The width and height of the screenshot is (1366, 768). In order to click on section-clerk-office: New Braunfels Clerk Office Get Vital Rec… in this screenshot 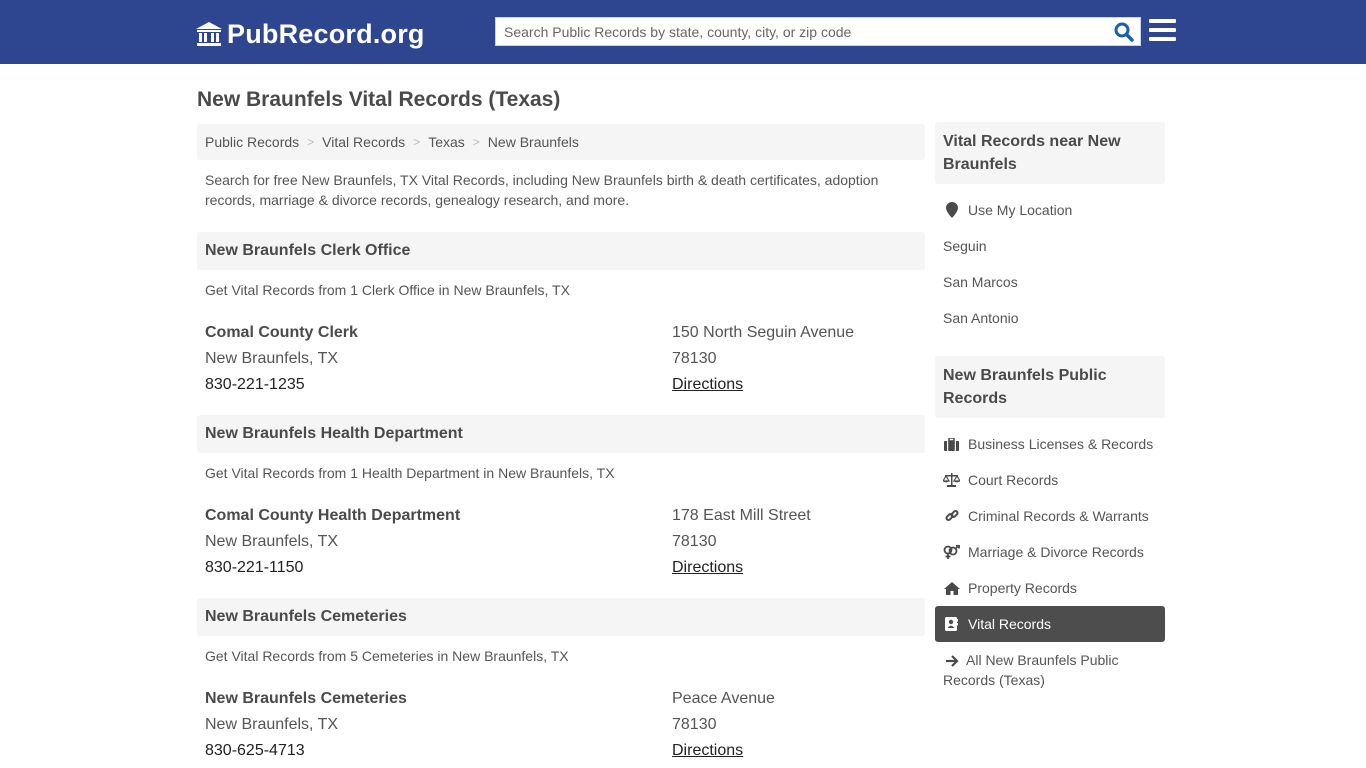, I will do `click(561, 316)`.